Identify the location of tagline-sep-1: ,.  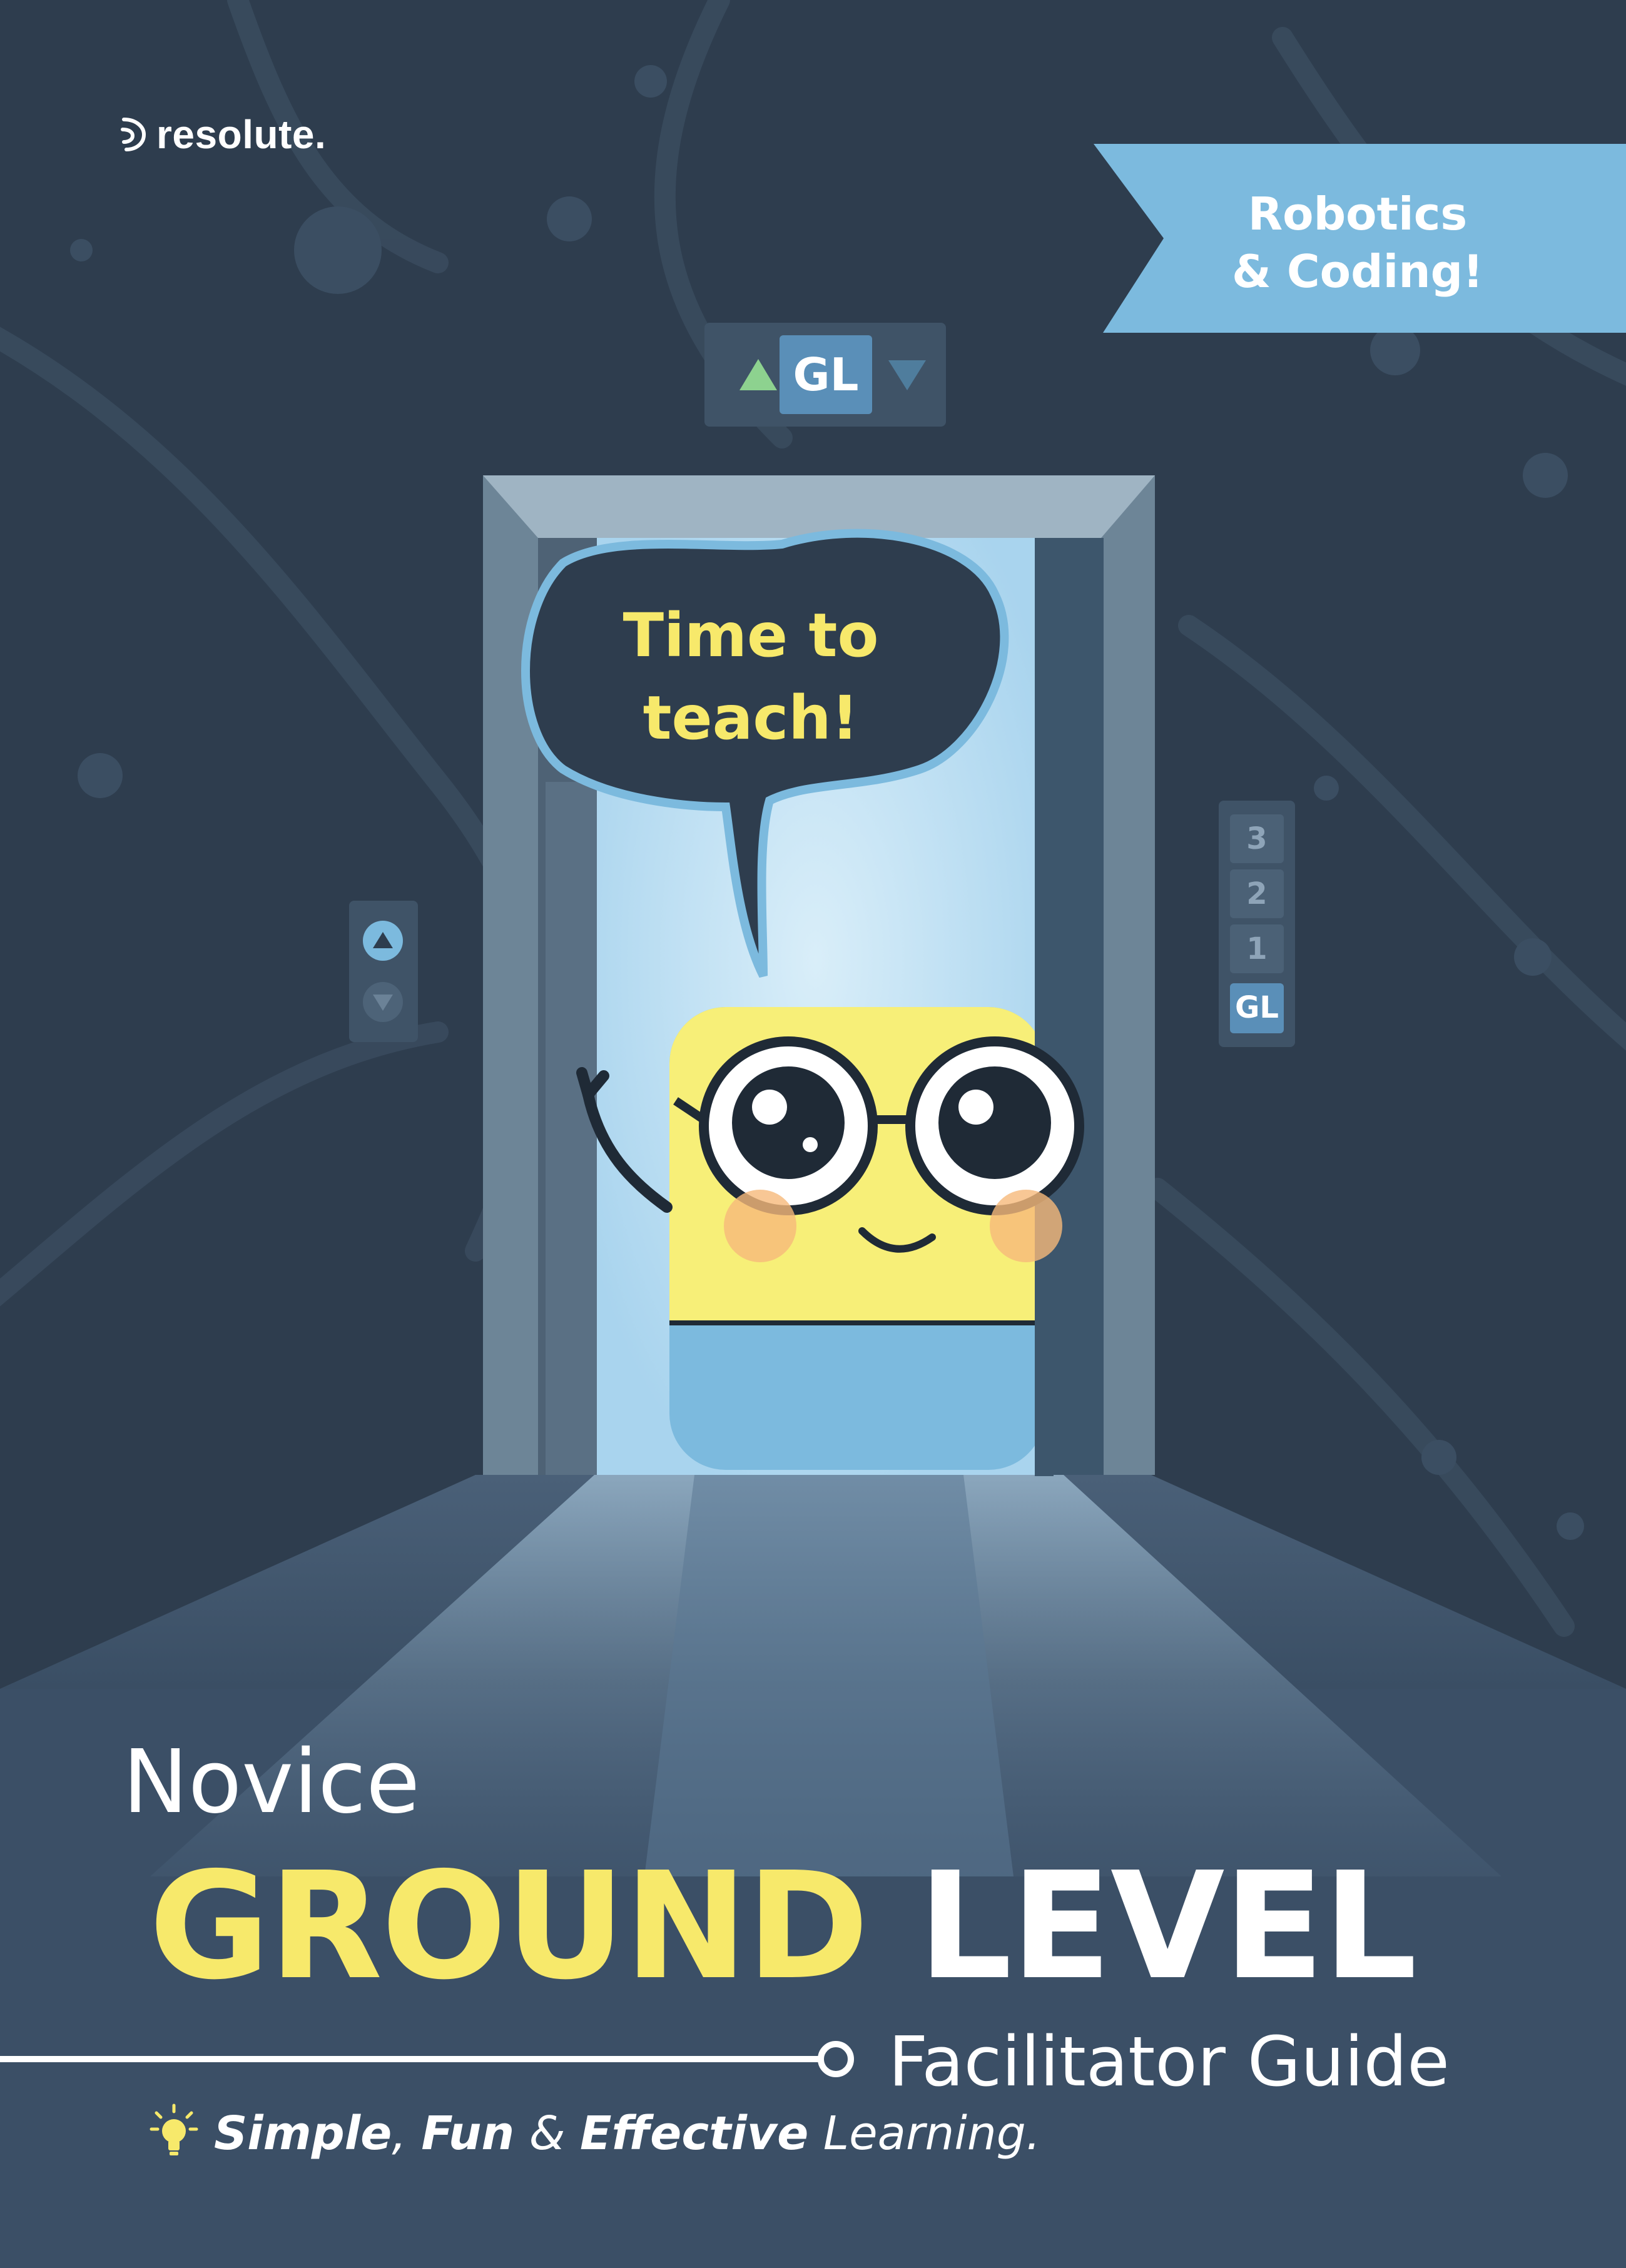
(399, 2133).